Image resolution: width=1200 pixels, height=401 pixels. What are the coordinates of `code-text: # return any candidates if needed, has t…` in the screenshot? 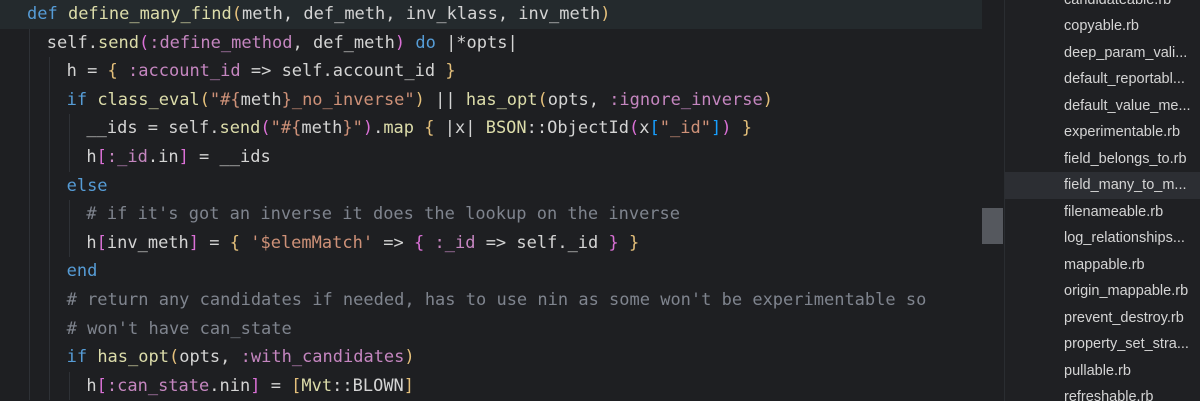 It's located at (497, 300).